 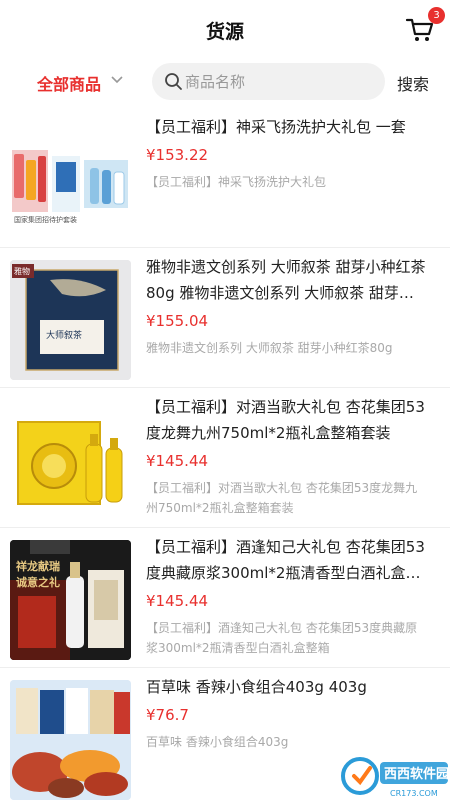 What do you see at coordinates (38, 566) in the screenshot?
I see `thumb-banner-line1: 祥龙献瑞` at bounding box center [38, 566].